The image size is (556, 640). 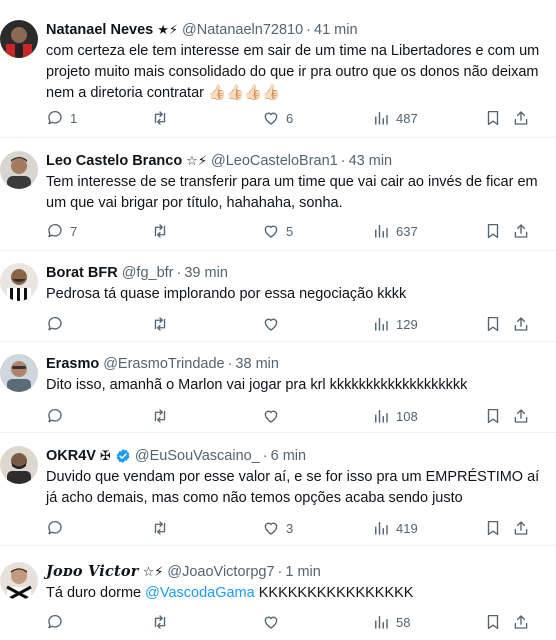 What do you see at coordinates (99, 30) in the screenshot?
I see `display-name: Natanael Neves` at bounding box center [99, 30].